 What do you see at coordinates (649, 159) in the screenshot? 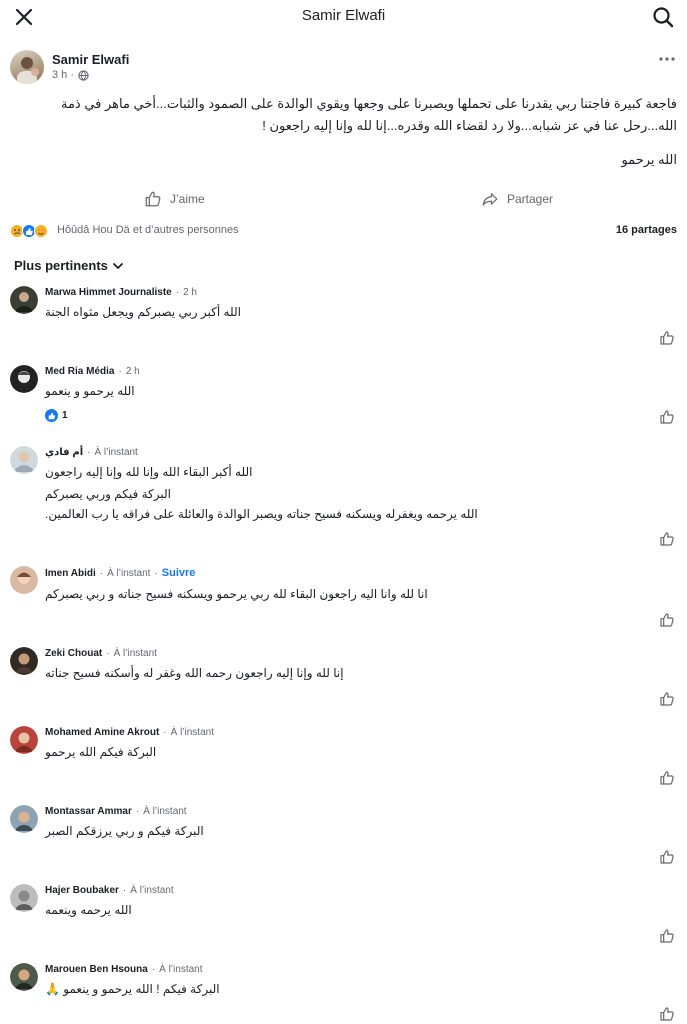
I see `post-text-secondary: الله يرحمو` at bounding box center [649, 159].